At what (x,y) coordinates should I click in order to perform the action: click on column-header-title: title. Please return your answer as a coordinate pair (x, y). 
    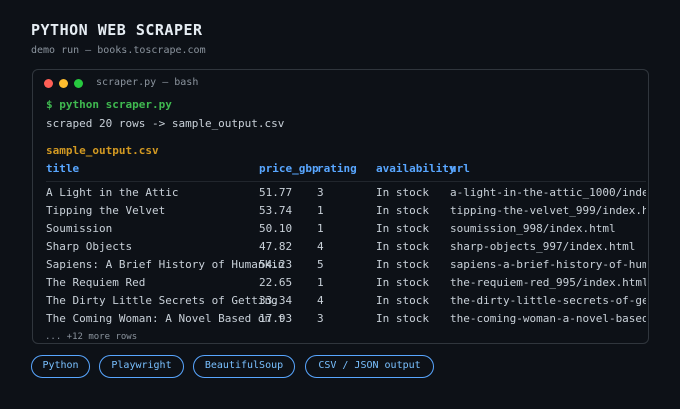
    Looking at the image, I should click on (63, 168).